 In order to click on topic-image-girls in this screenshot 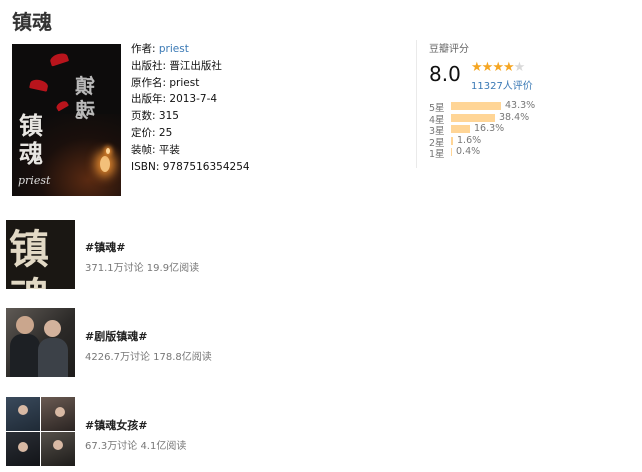, I will do `click(40, 431)`.